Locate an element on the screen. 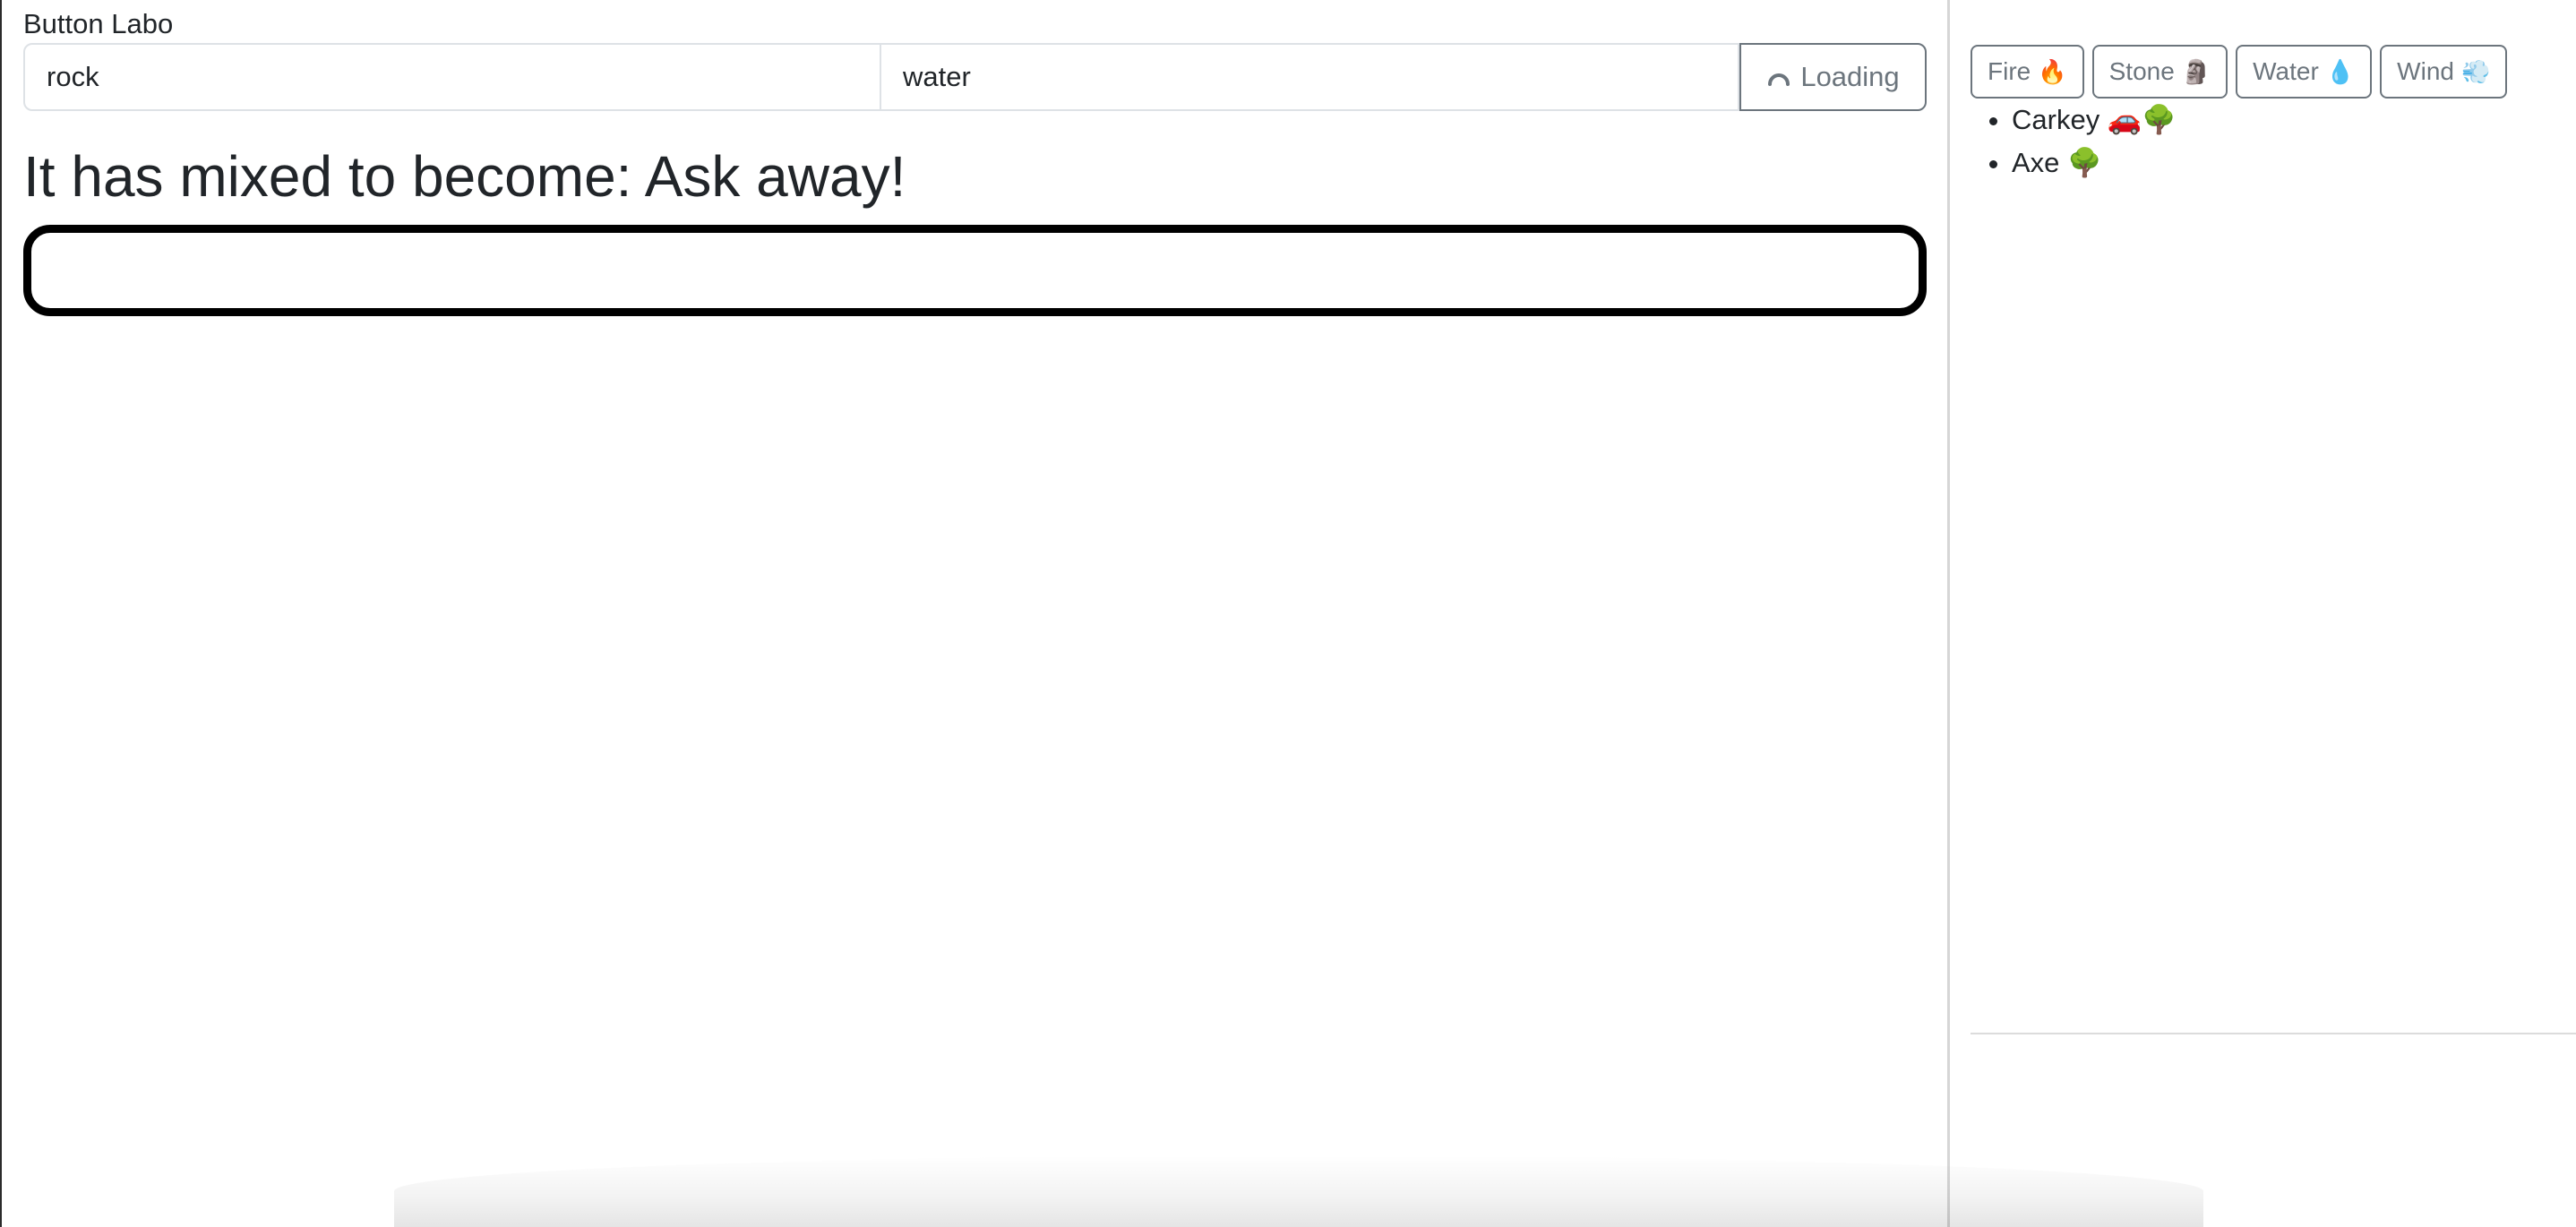 This screenshot has width=2576, height=1227. mix-button: Loading is located at coordinates (1833, 77).